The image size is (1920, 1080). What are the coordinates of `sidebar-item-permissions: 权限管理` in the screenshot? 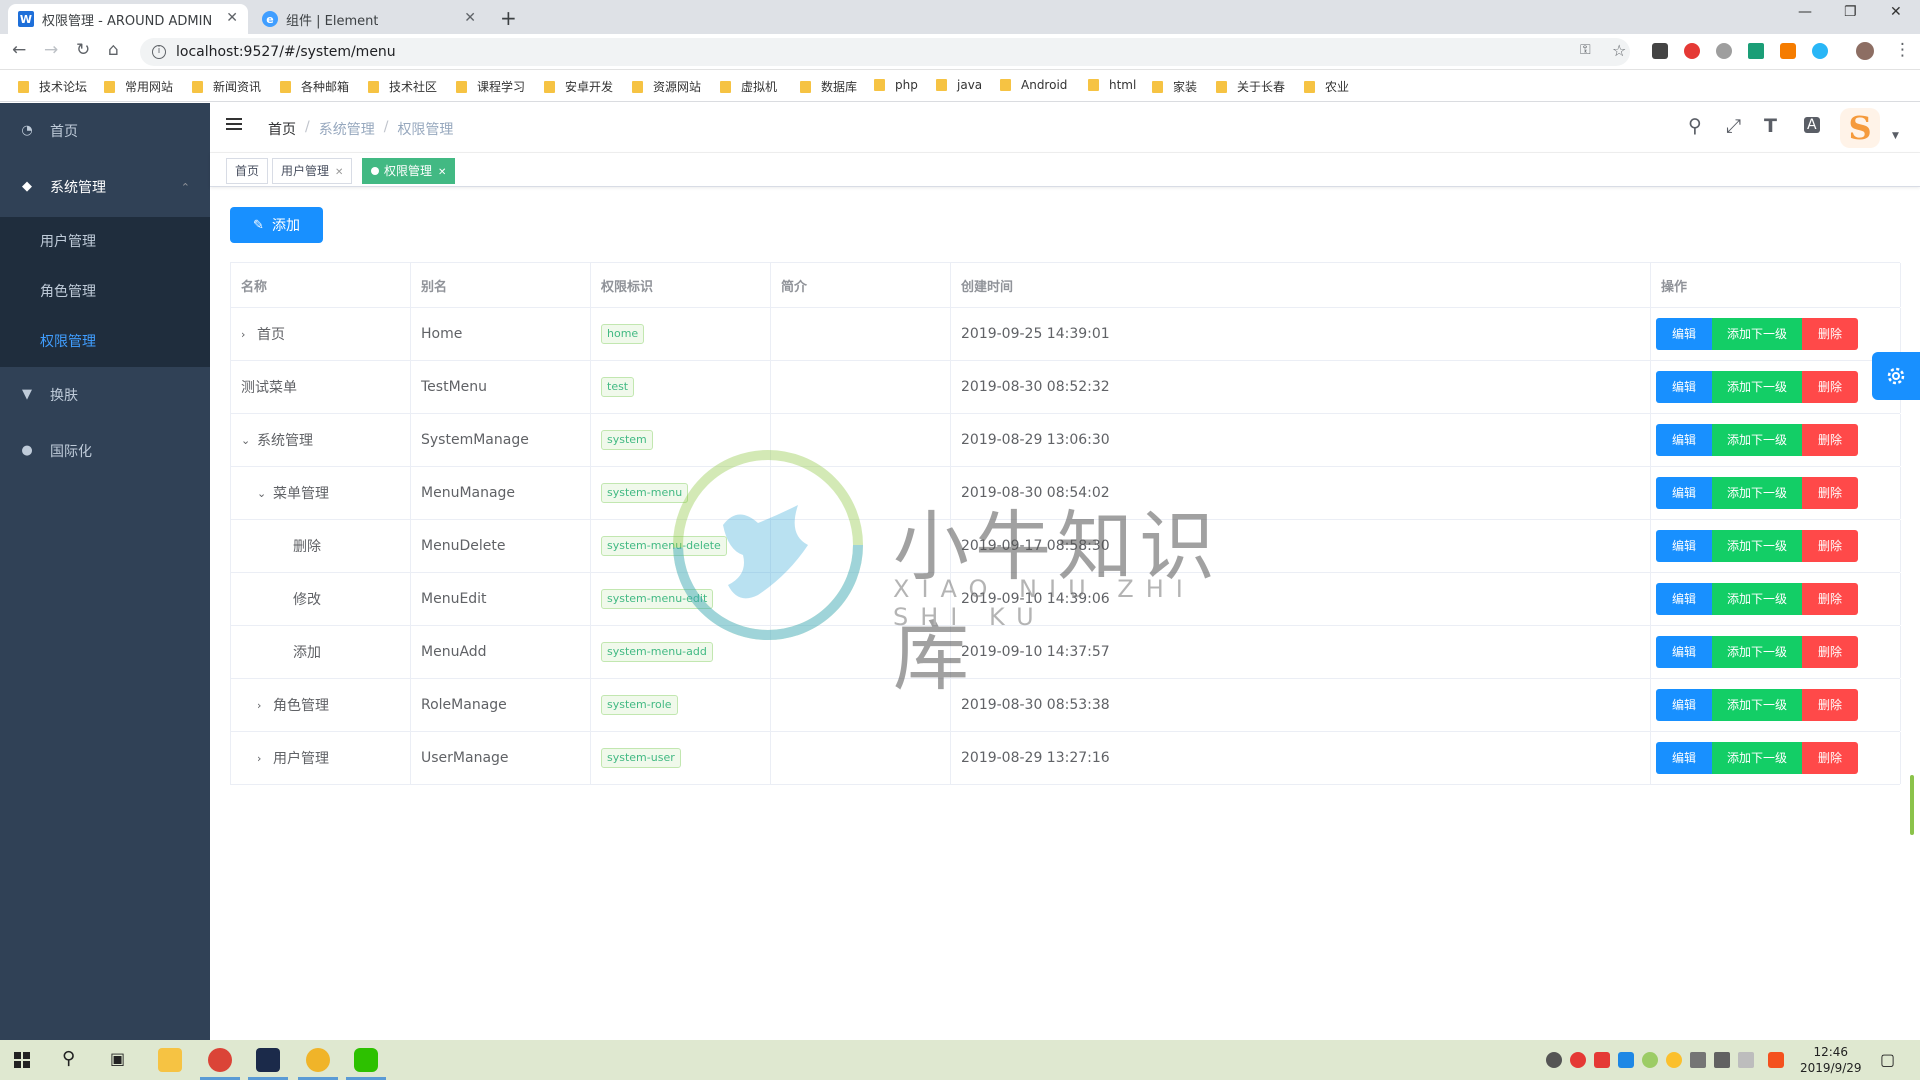 It's located at (105, 342).